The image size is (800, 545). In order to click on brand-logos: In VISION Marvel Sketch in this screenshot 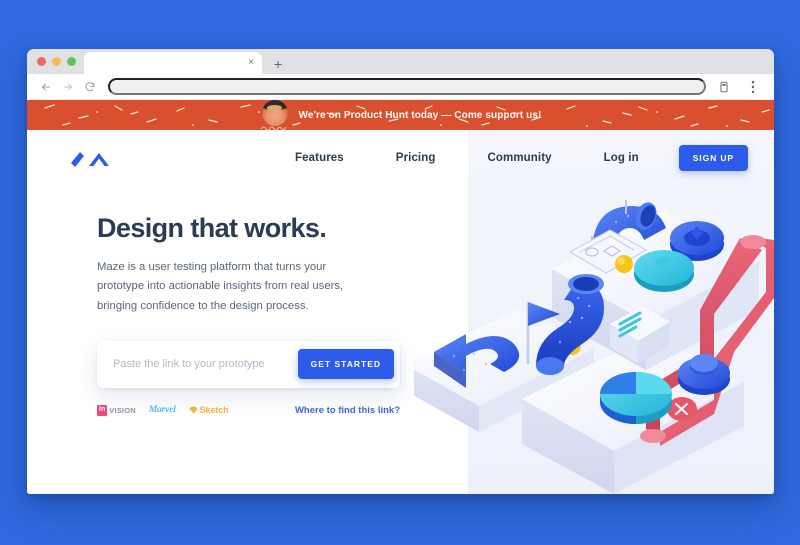, I will do `click(163, 410)`.